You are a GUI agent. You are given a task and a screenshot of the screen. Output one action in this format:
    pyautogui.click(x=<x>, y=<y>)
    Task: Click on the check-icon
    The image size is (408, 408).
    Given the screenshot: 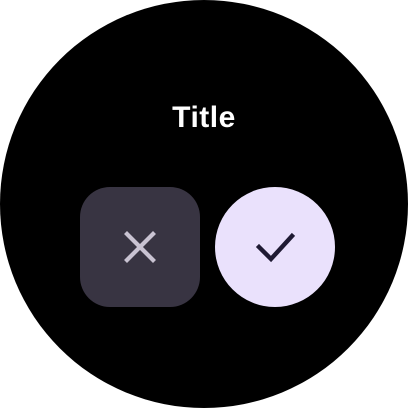 What is the action you would take?
    pyautogui.click(x=275, y=247)
    